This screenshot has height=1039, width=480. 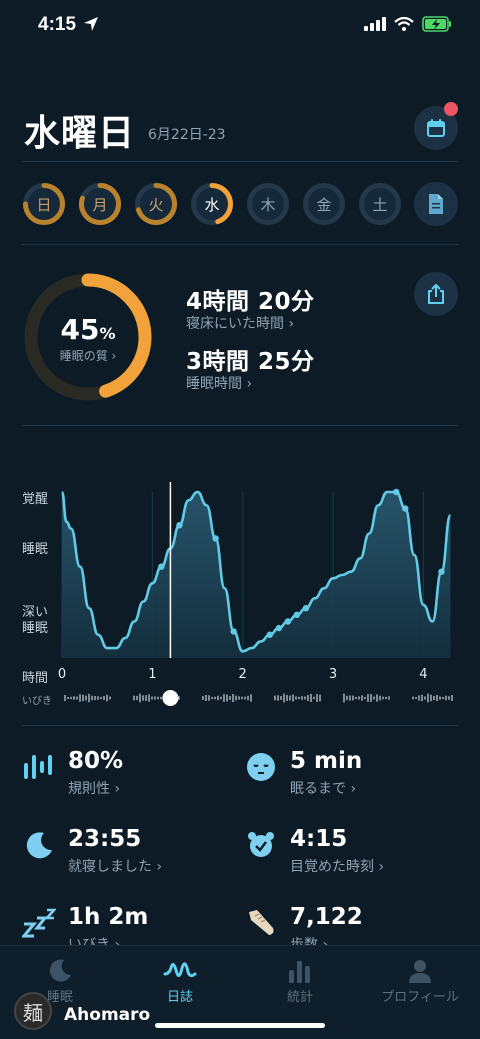 What do you see at coordinates (39, 767) in the screenshot?
I see `regularity-bars-icon` at bounding box center [39, 767].